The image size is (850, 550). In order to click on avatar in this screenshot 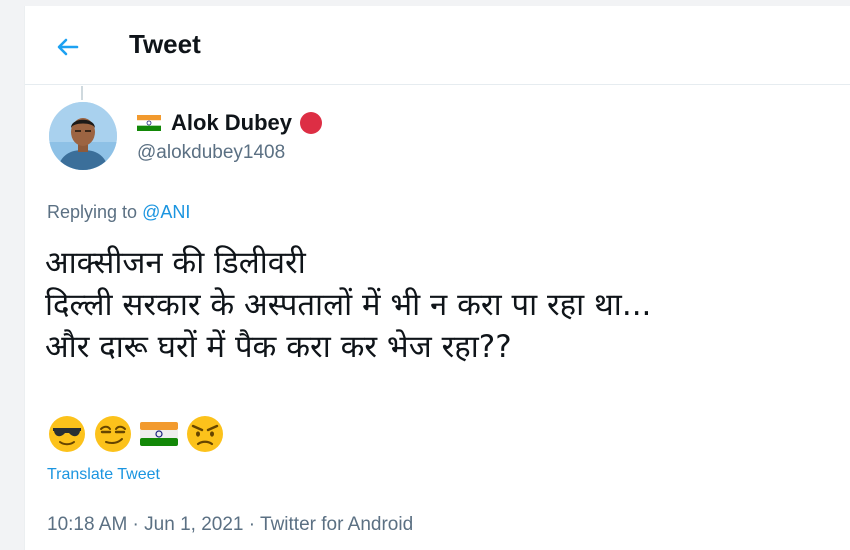, I will do `click(83, 136)`.